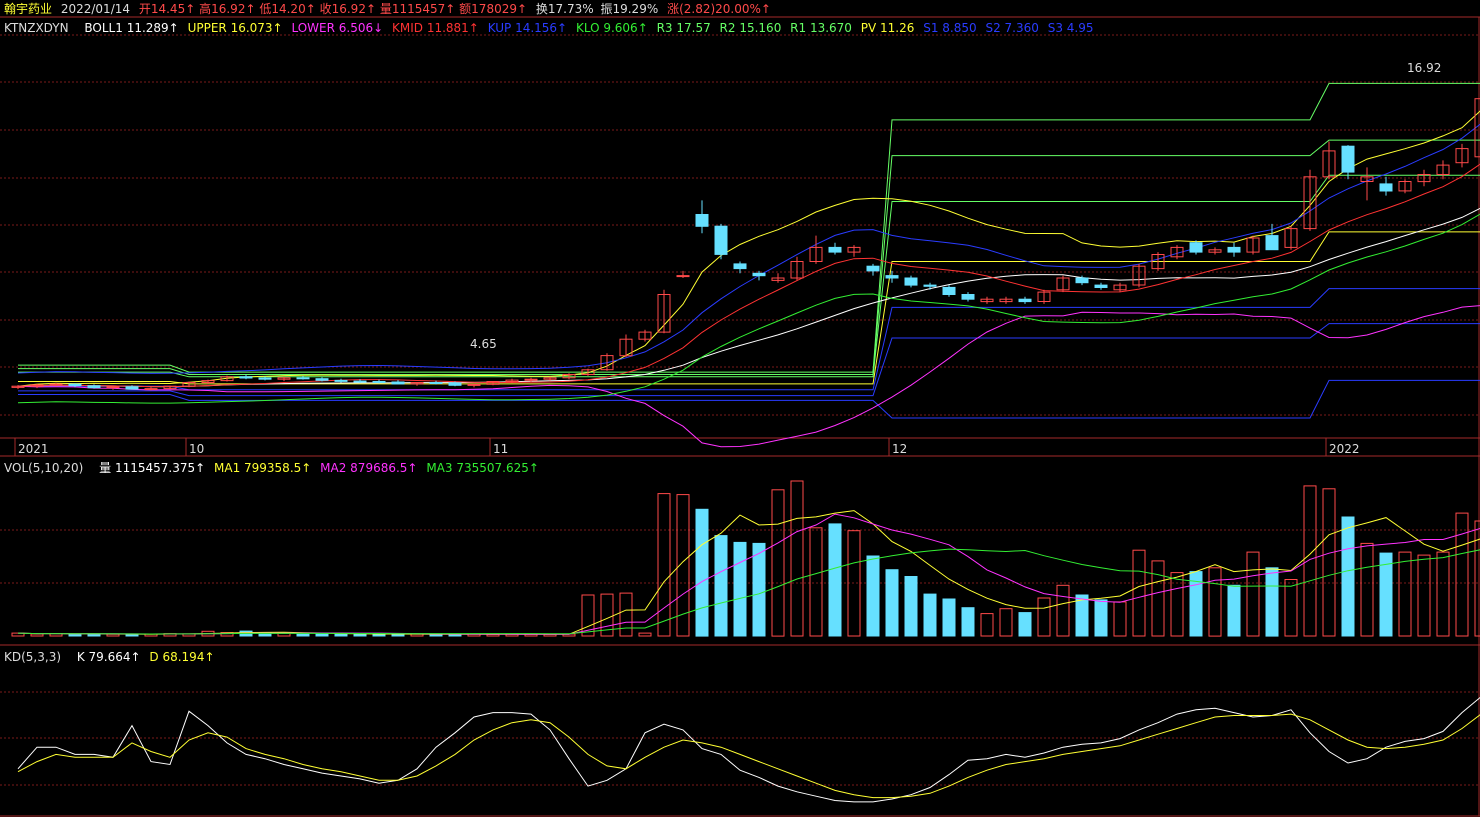 The width and height of the screenshot is (1480, 817). I want to click on kd-lines, so click(748, 749).